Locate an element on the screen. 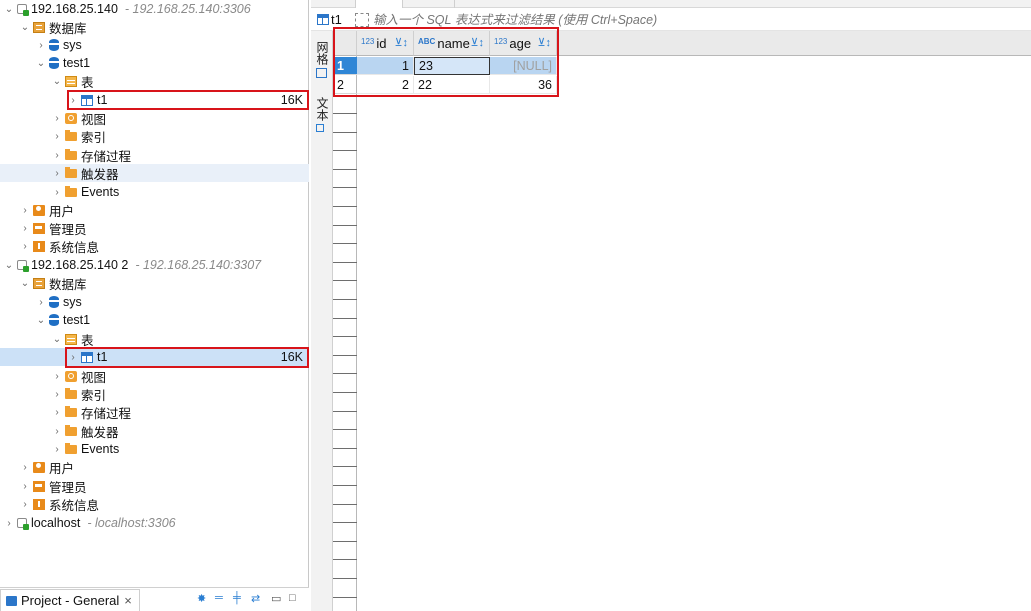 The height and width of the screenshot is (611, 1031). tree-triggers-2: › 触发器 is located at coordinates (154, 431).